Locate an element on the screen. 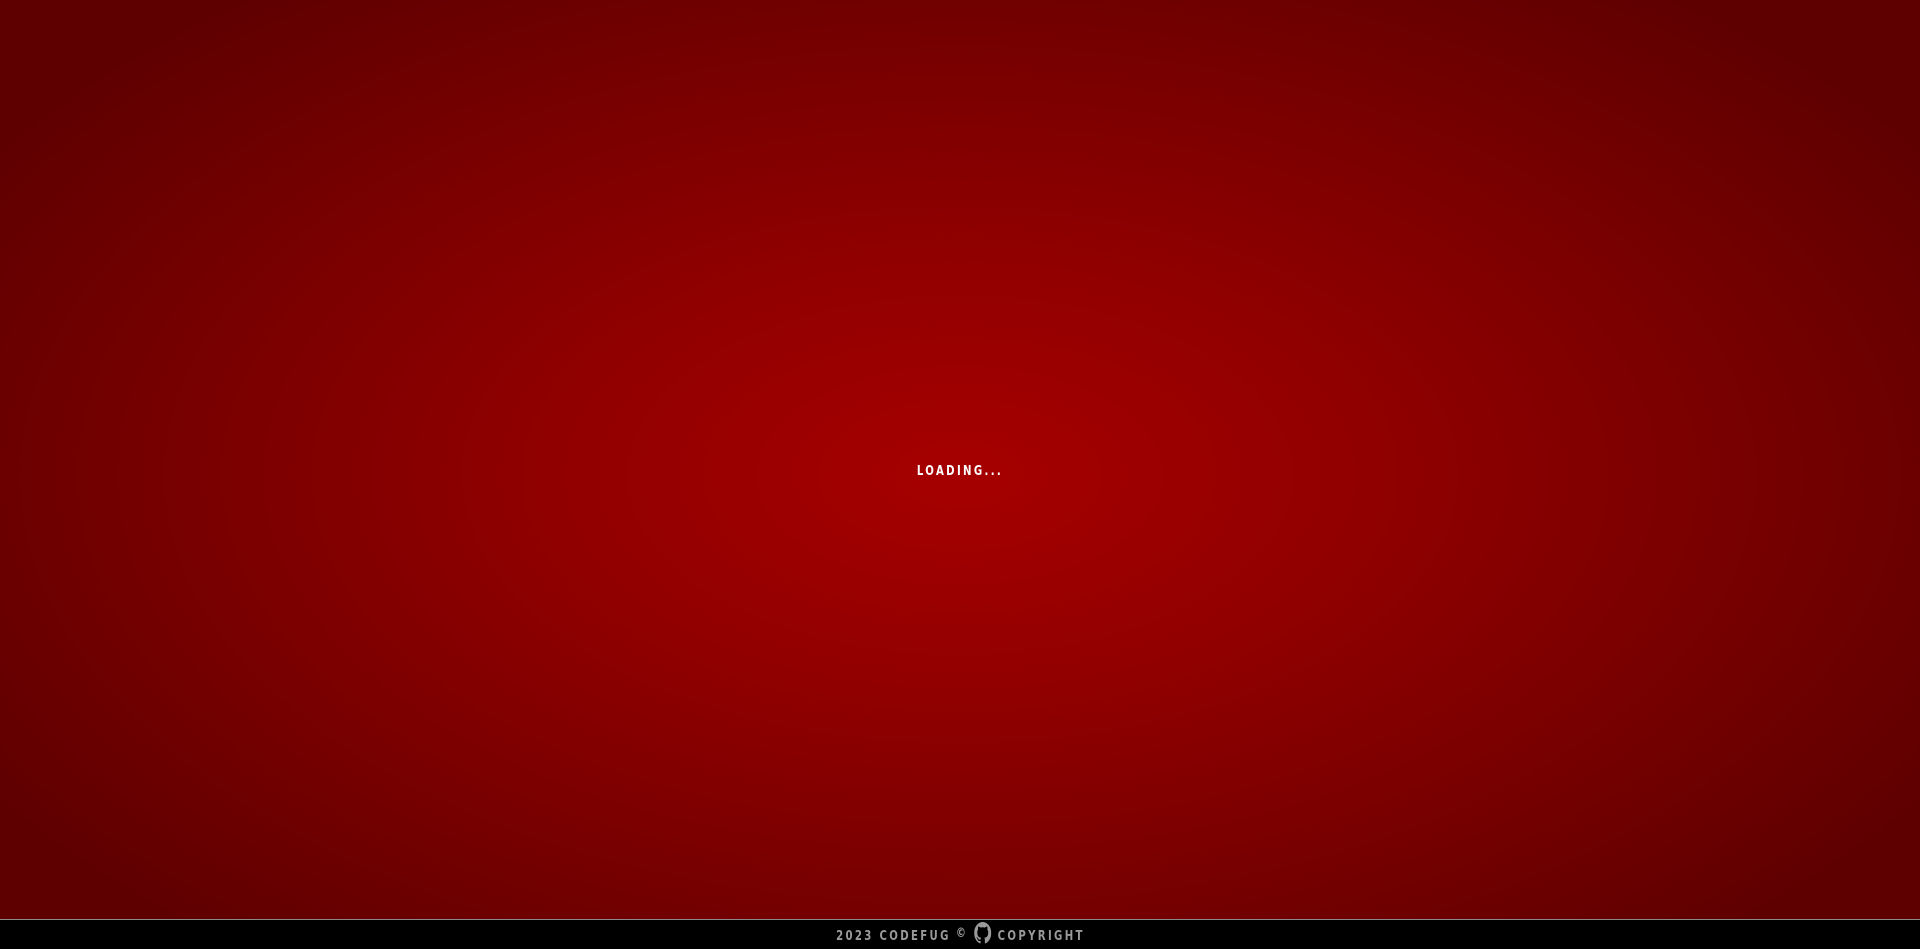  copyright-icon: © is located at coordinates (960, 933).